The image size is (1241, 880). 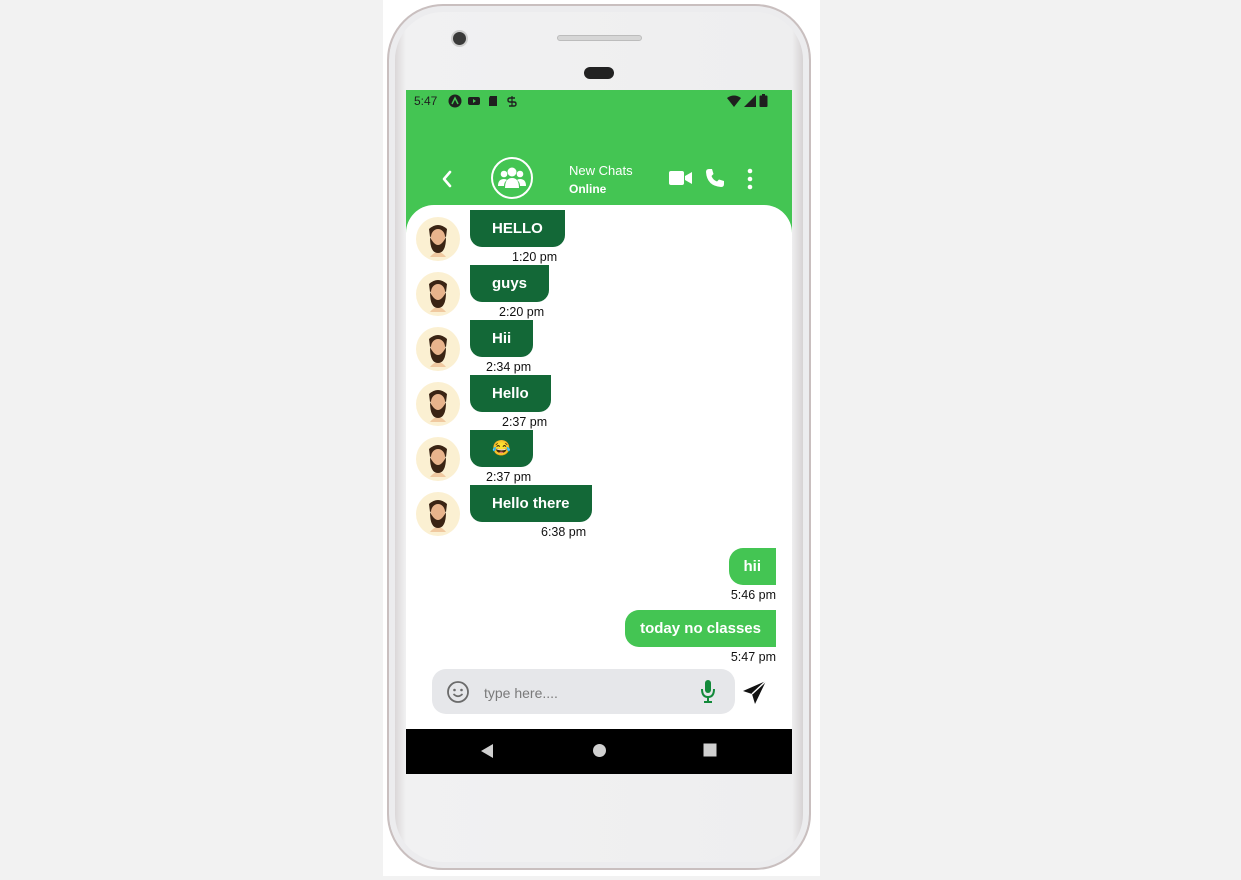 What do you see at coordinates (455, 101) in the screenshot?
I see `app-a-icon` at bounding box center [455, 101].